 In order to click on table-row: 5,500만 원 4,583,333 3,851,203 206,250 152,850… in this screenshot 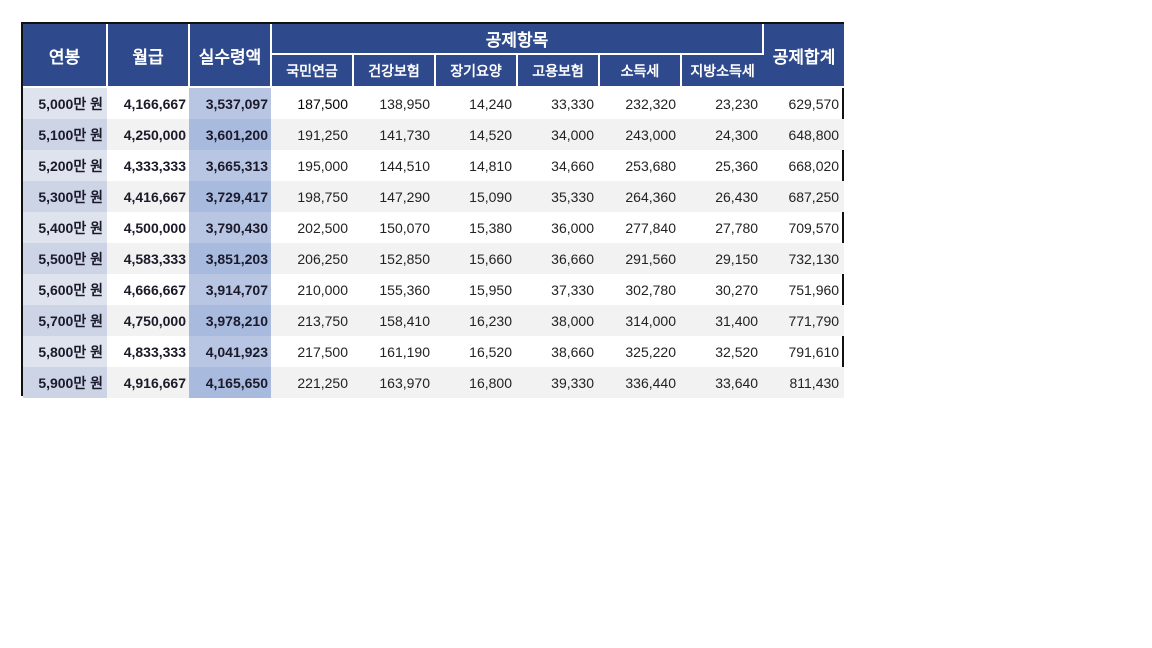, I will do `click(434, 258)`.